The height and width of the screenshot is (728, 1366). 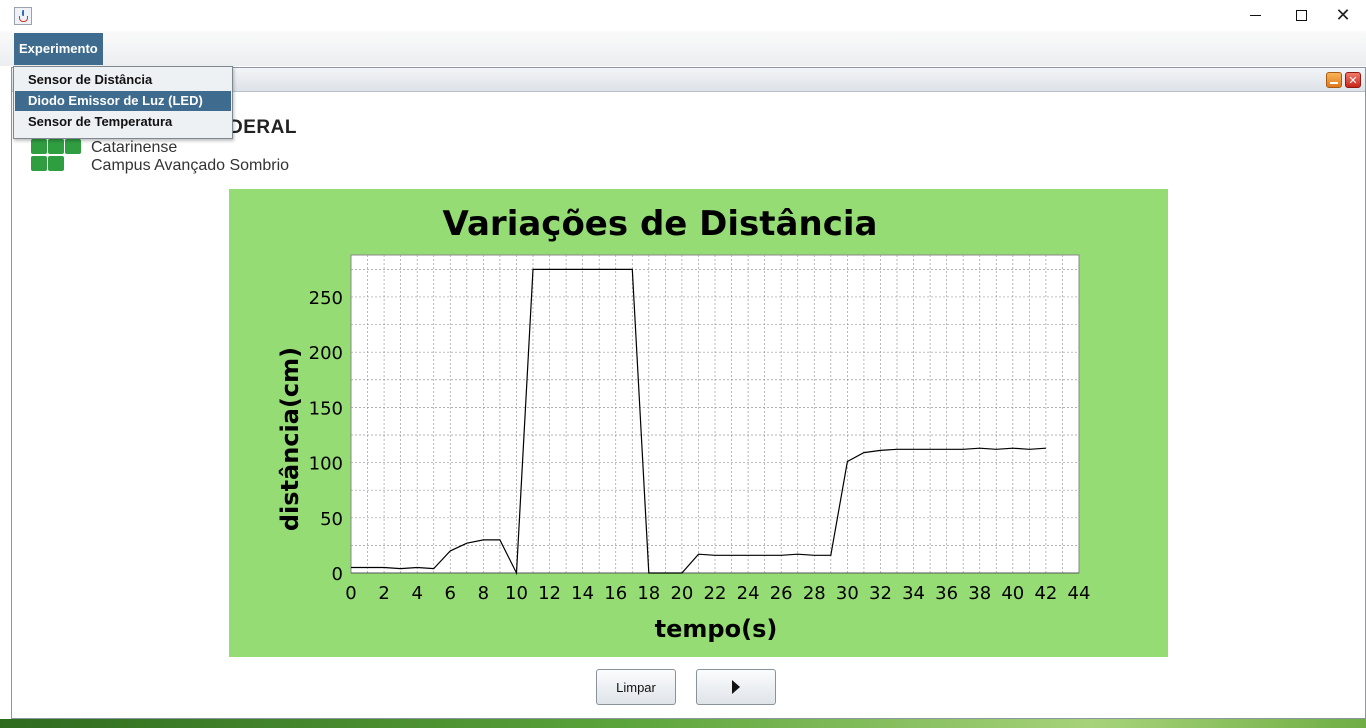 I want to click on x-tick-label: 28, so click(x=814, y=593).